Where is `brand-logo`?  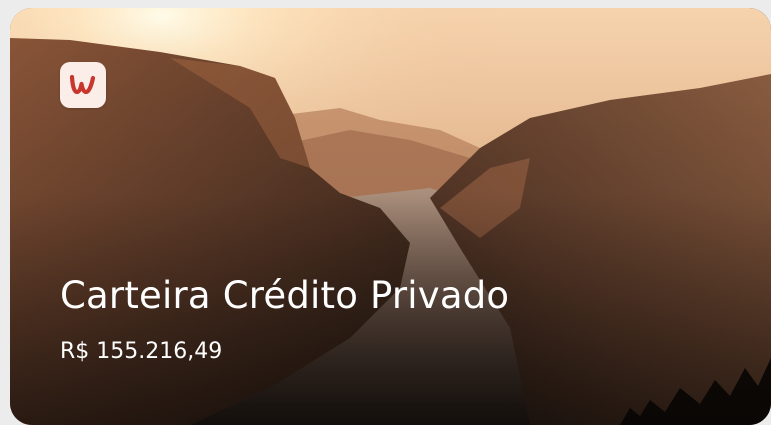 brand-logo is located at coordinates (83, 85).